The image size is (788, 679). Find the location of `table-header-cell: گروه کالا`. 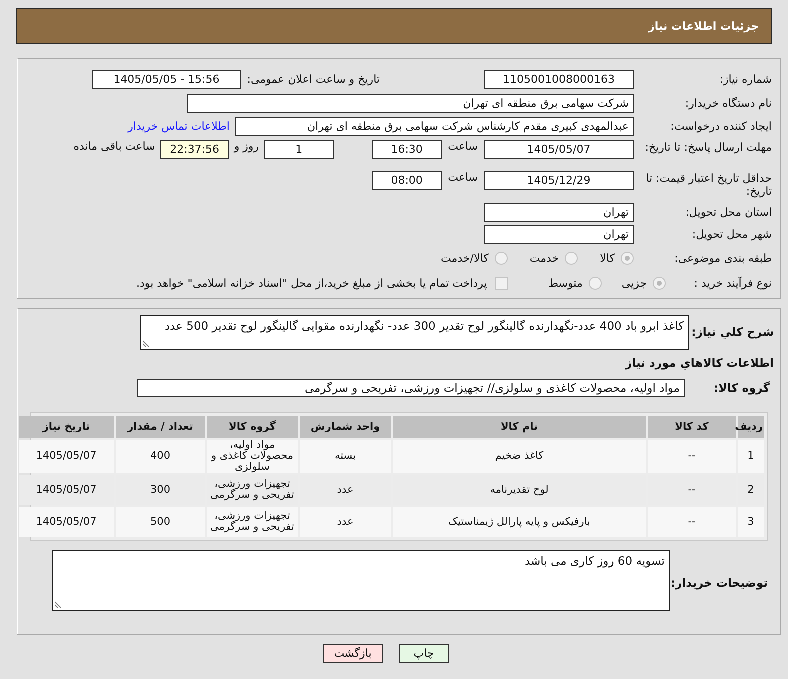

table-header-cell: گروه کالا is located at coordinates (252, 427).